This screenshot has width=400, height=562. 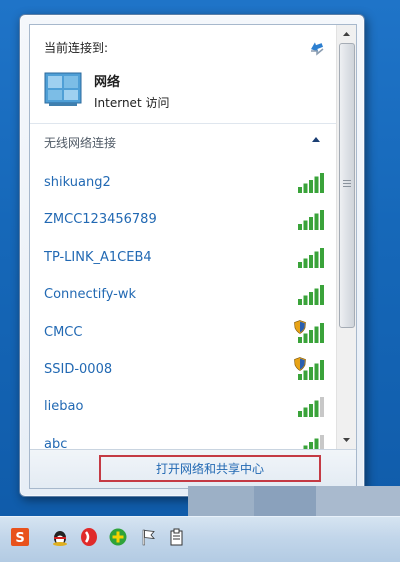 I want to click on sogou-input-icon: S, so click(x=20, y=537).